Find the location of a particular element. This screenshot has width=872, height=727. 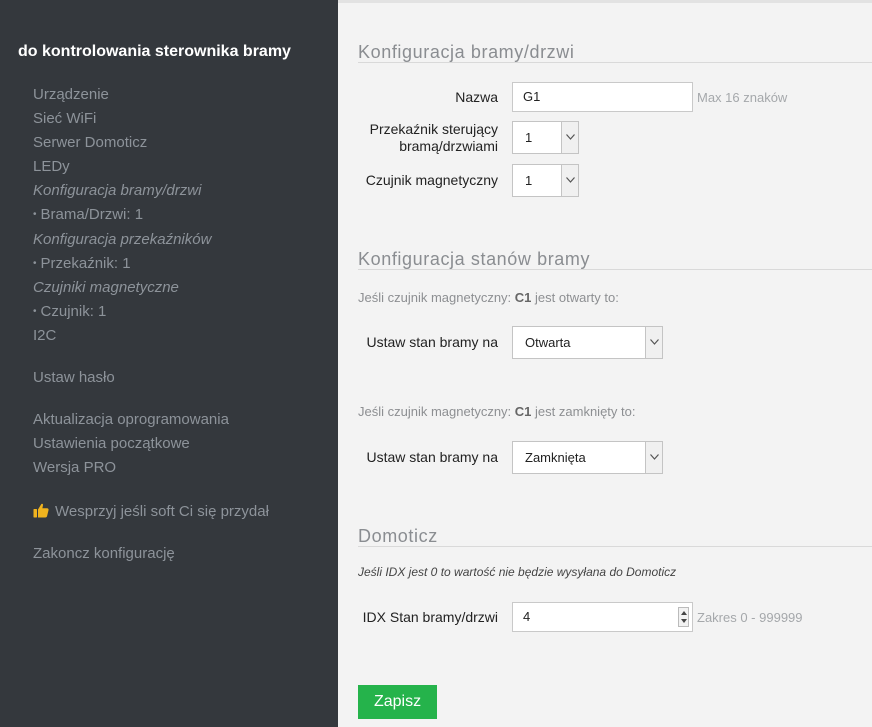

relay-label: Przekaźnik sterujący bramą/drzwiami is located at coordinates (398, 138).